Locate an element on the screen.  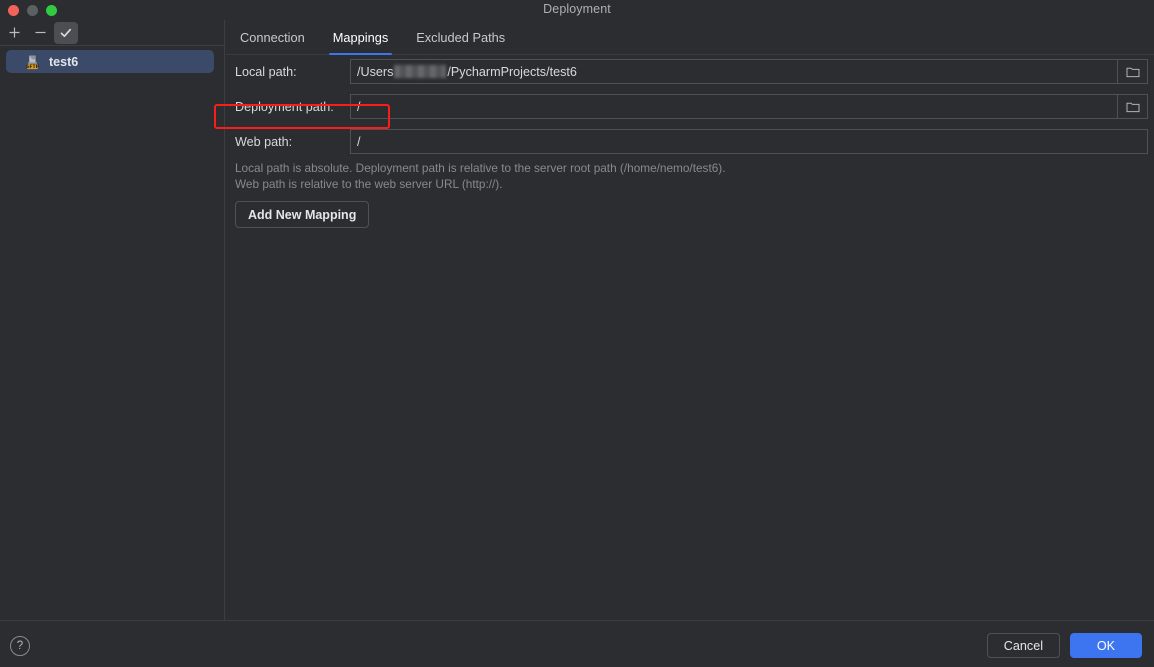
dialog-footer: ? Cancel OK is located at coordinates (577, 643).